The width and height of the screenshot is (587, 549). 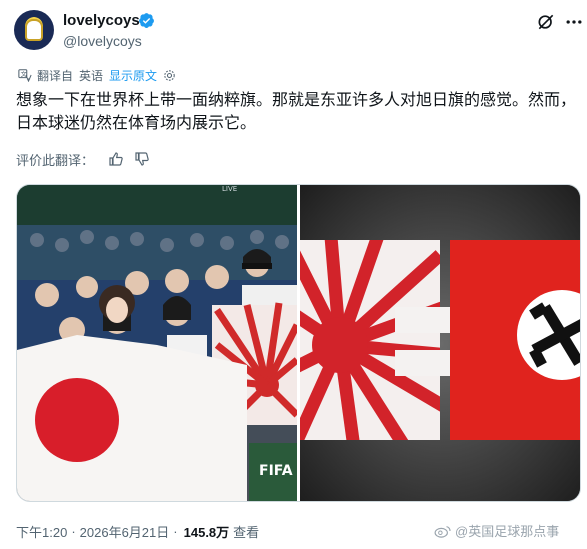 I want to click on view-count: 145.8万, so click(x=206, y=532).